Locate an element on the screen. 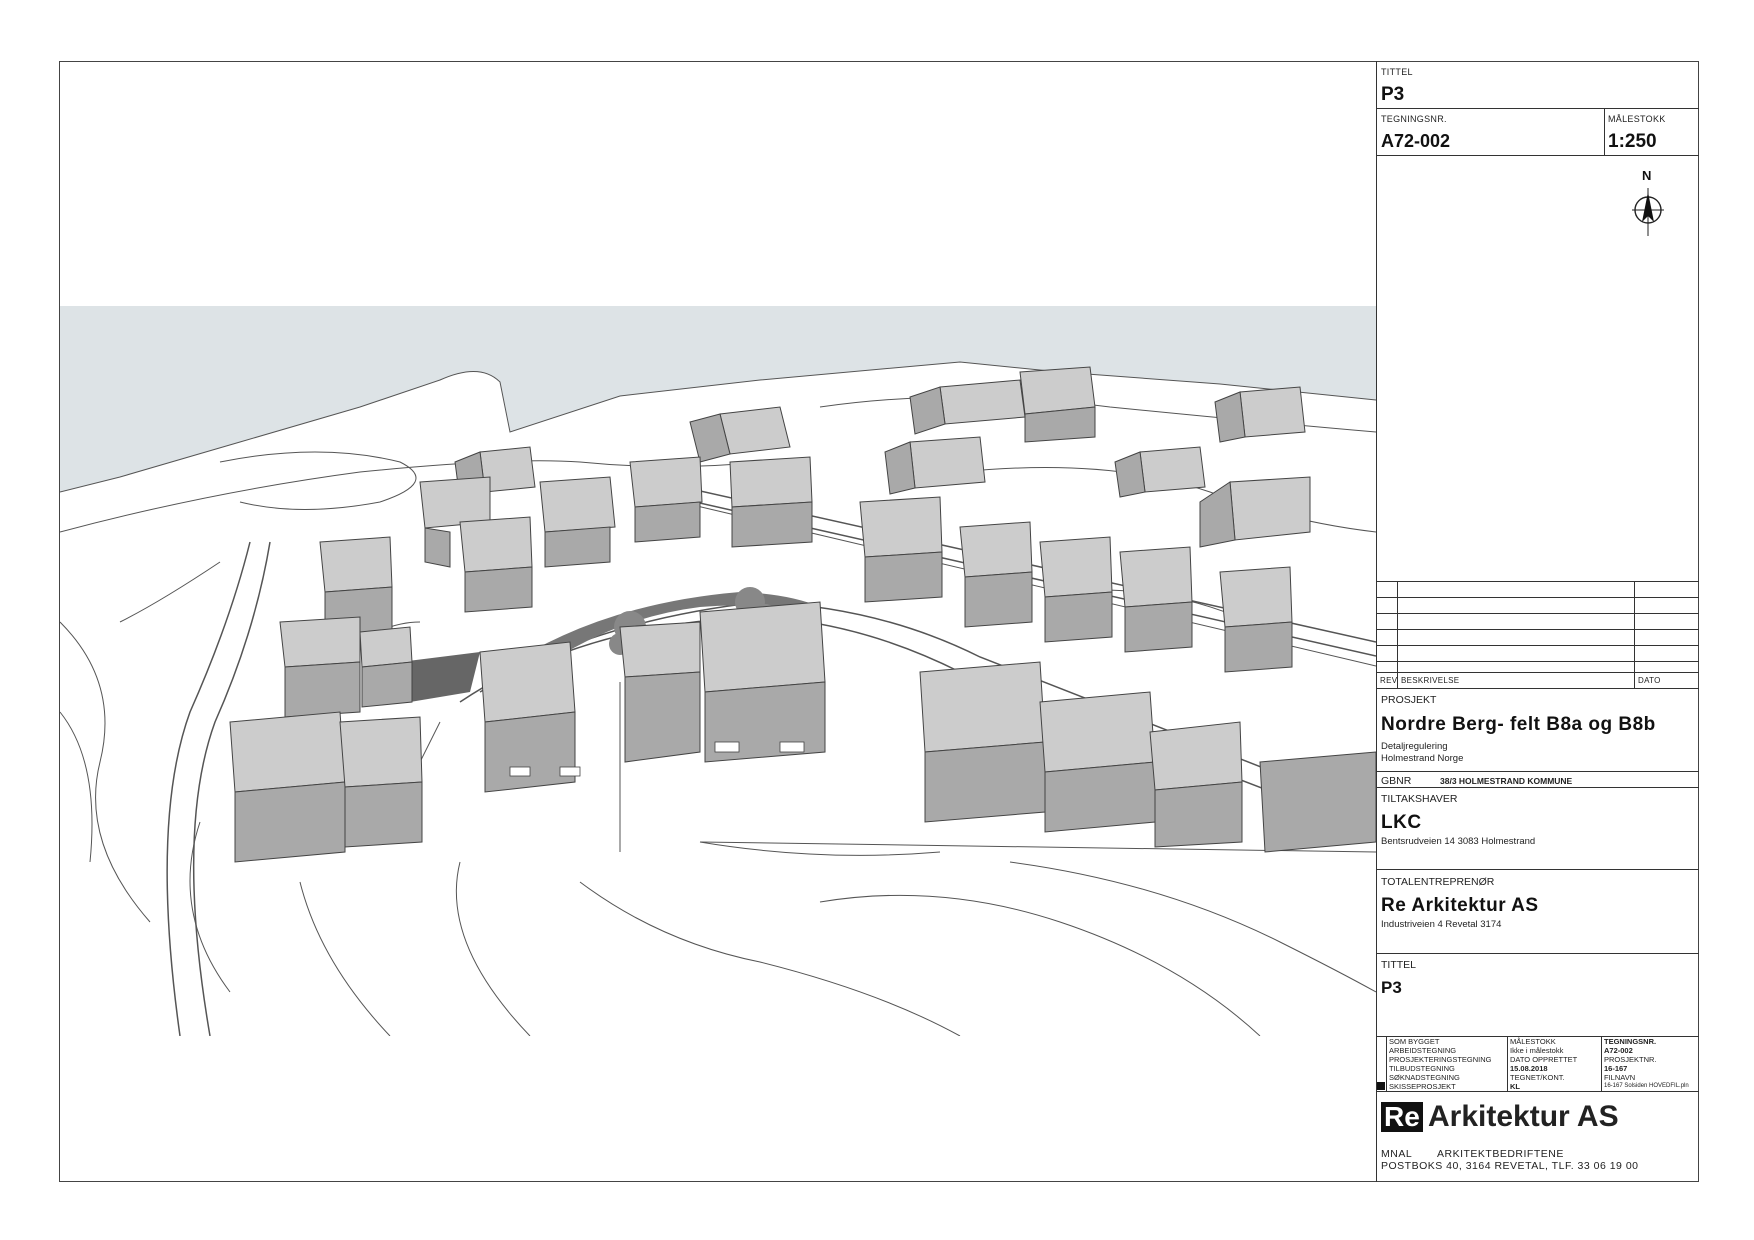 The height and width of the screenshot is (1240, 1754). tegningsnr-value: A72-002 is located at coordinates (1416, 141).